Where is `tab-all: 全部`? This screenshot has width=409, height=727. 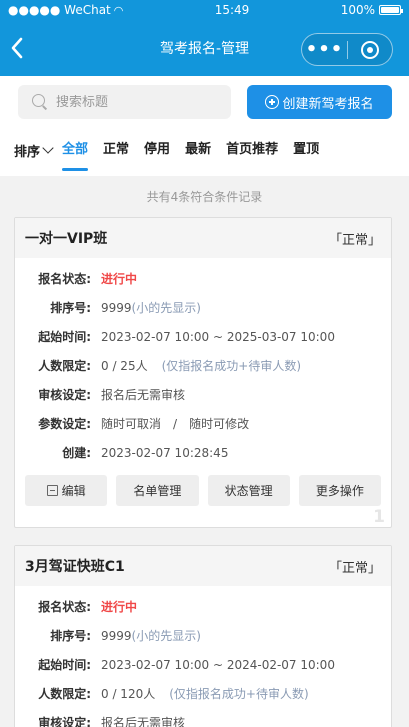
tab-all: 全部 is located at coordinates (75, 153).